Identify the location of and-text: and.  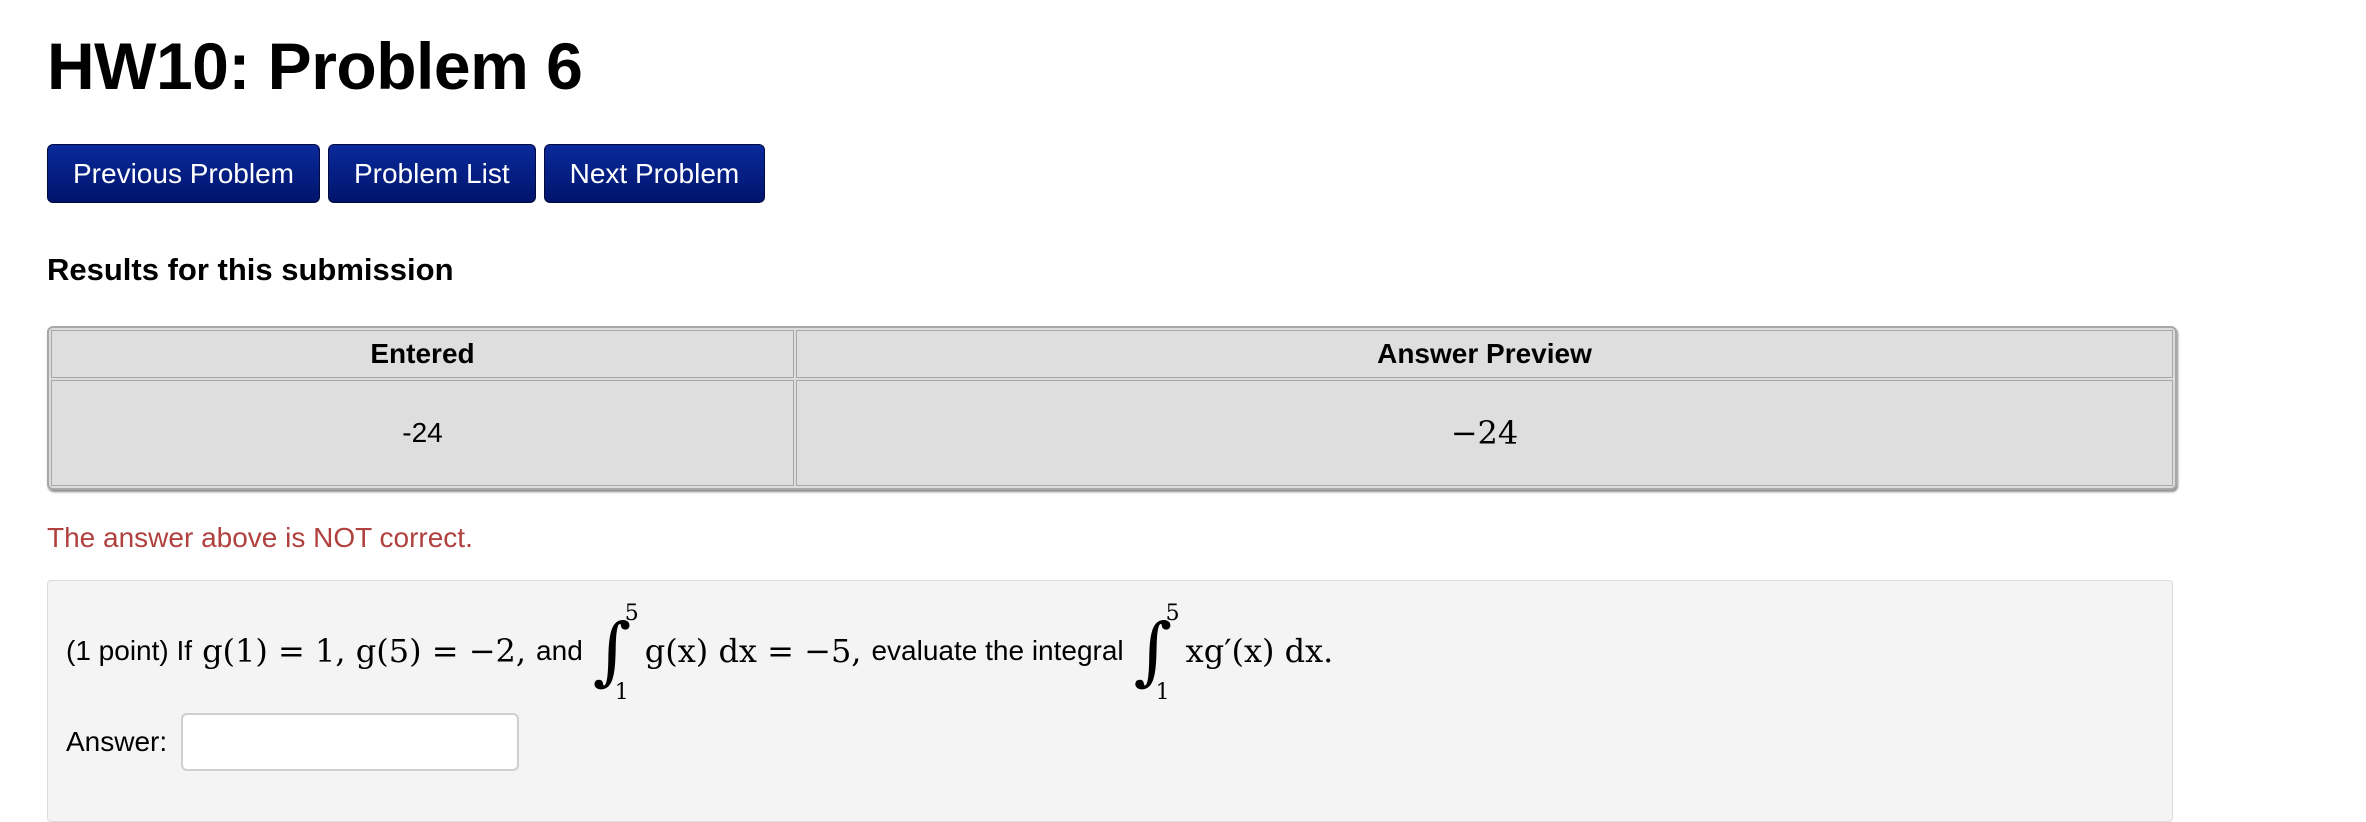
(559, 650).